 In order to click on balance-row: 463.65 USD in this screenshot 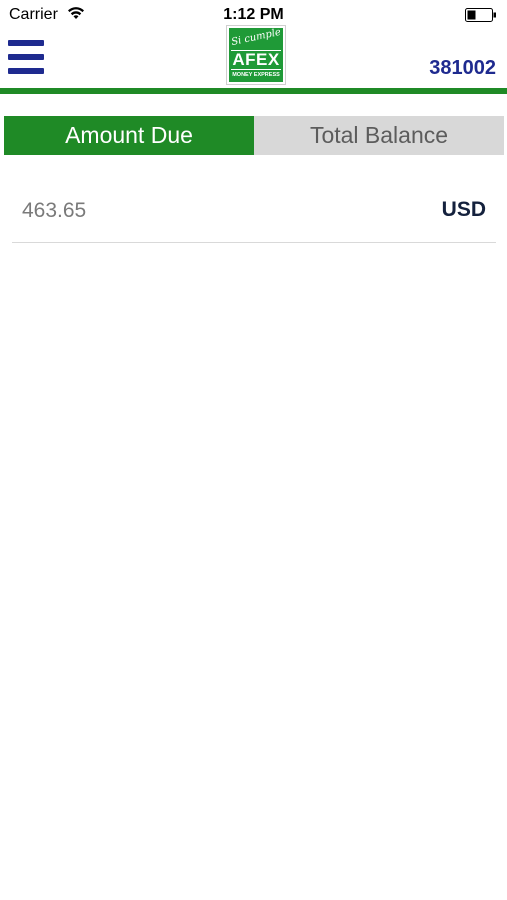, I will do `click(254, 210)`.